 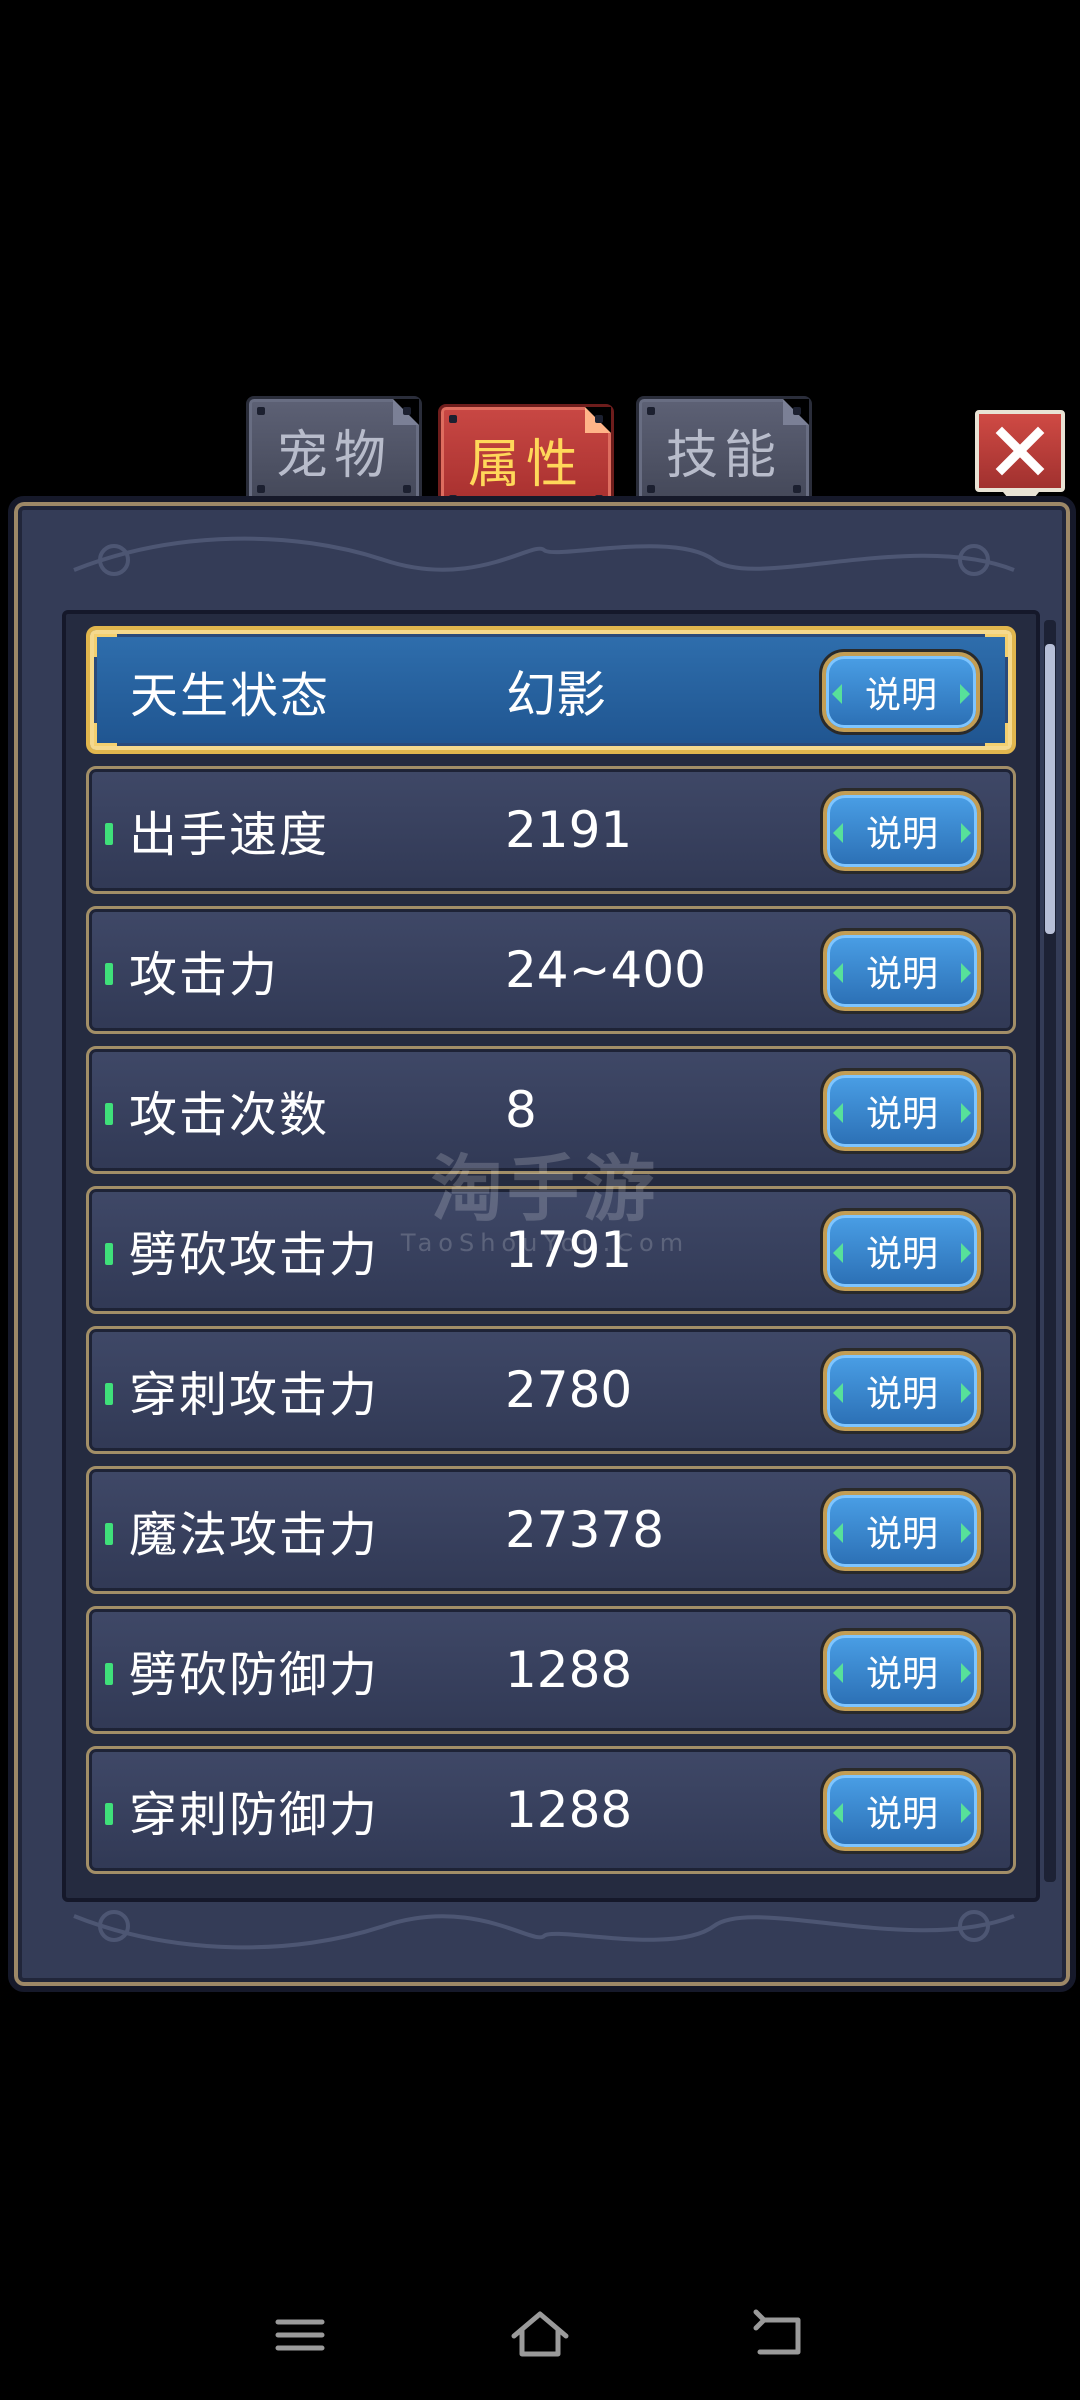 I want to click on attribute-value: 1791, so click(x=569, y=1250).